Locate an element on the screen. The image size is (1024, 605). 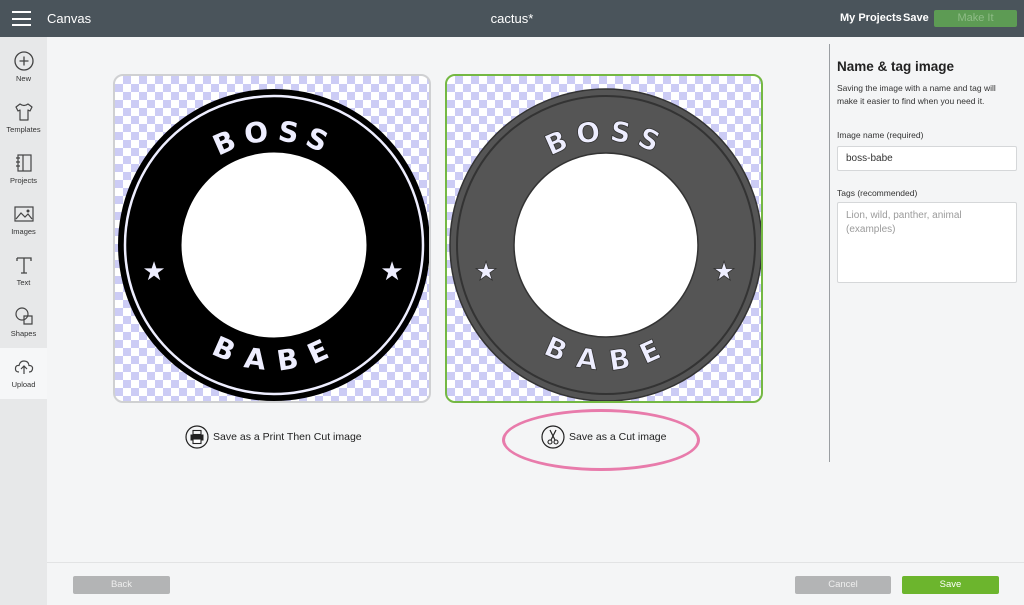
panel-divider is located at coordinates (829, 253).